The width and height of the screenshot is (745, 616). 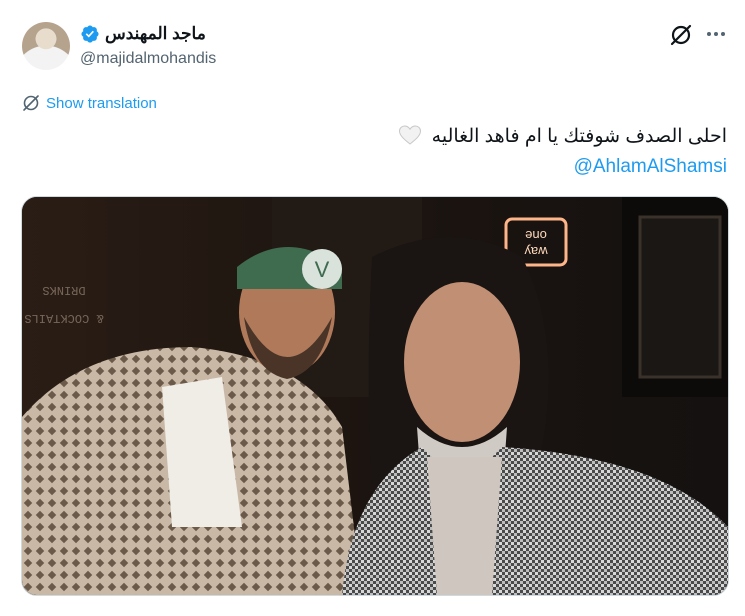 I want to click on neon-sign-line1: one, so click(x=536, y=235).